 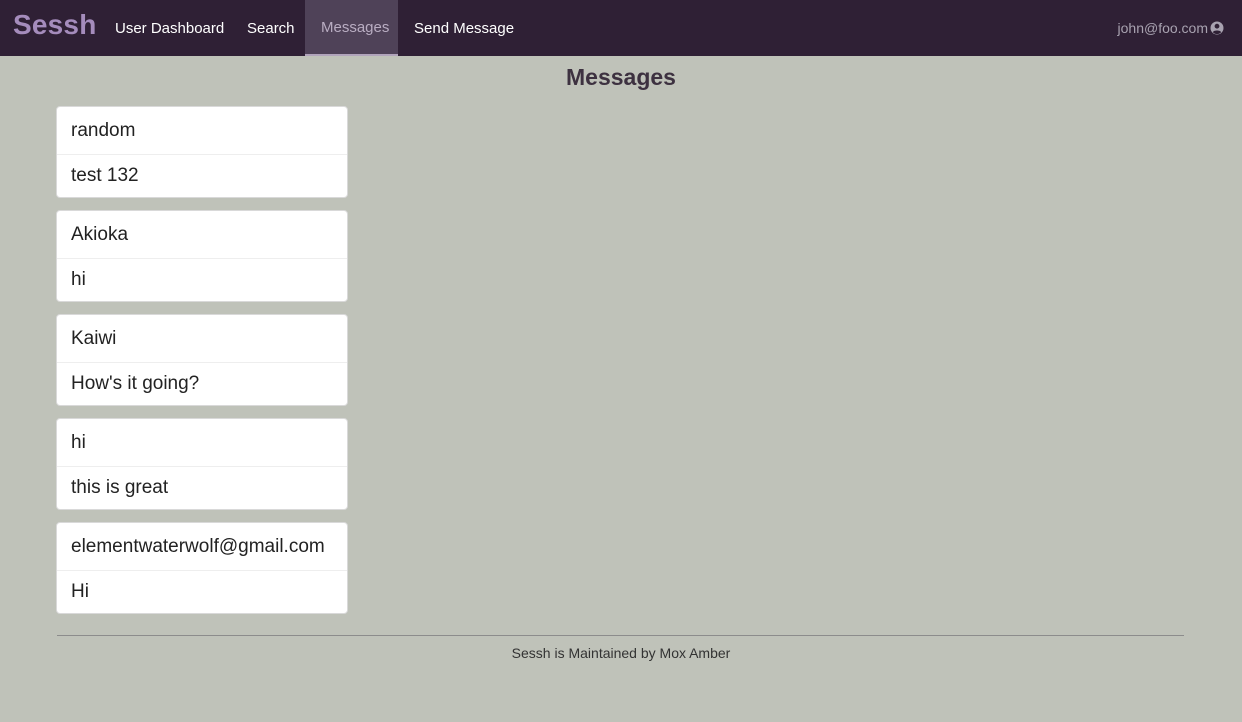 I want to click on nav-item-messages: Messages, so click(x=351, y=28).